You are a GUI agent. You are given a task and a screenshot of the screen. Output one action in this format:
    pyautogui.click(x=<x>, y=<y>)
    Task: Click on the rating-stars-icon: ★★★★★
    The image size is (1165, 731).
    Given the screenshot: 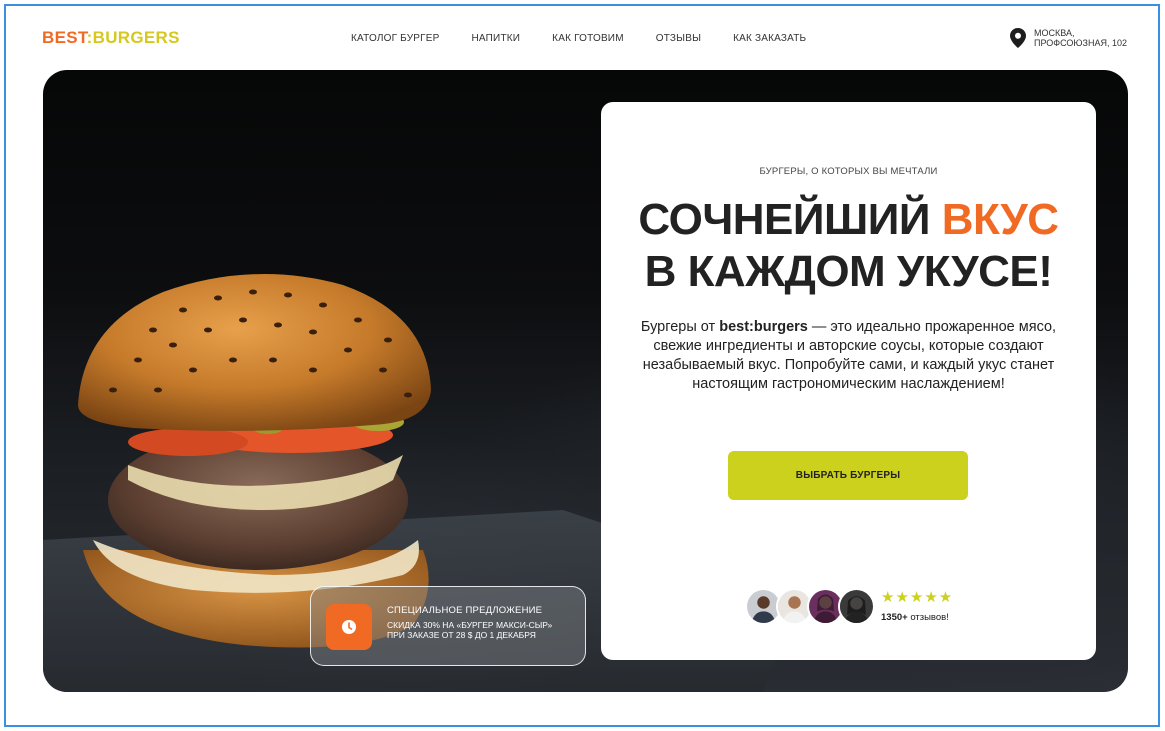 What is the action you would take?
    pyautogui.click(x=917, y=597)
    